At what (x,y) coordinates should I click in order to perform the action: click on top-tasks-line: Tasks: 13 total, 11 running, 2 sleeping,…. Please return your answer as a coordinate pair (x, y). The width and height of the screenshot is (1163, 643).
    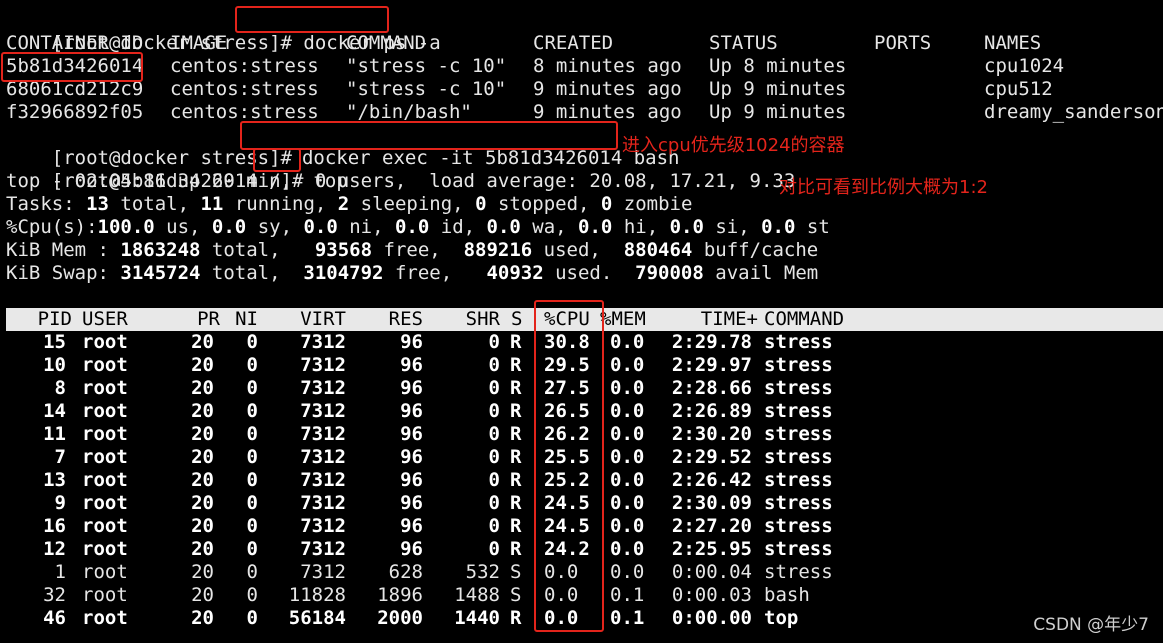
    Looking at the image, I should click on (349, 204).